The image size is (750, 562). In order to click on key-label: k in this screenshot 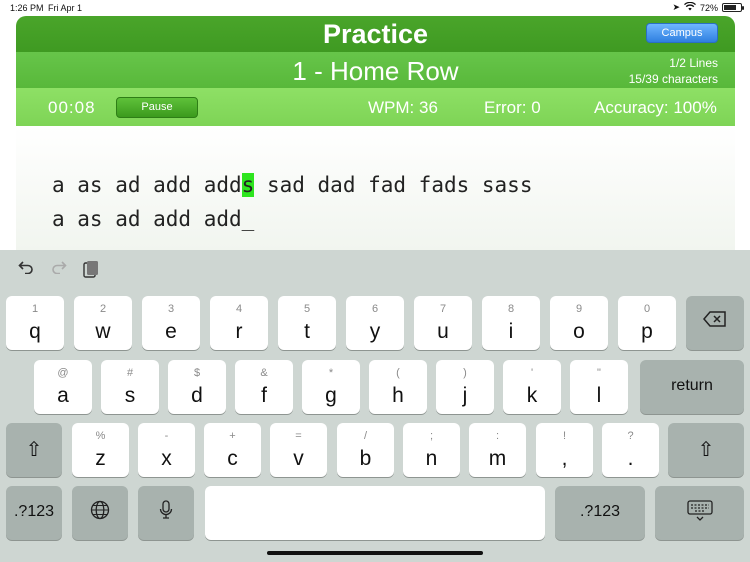, I will do `click(532, 395)`.